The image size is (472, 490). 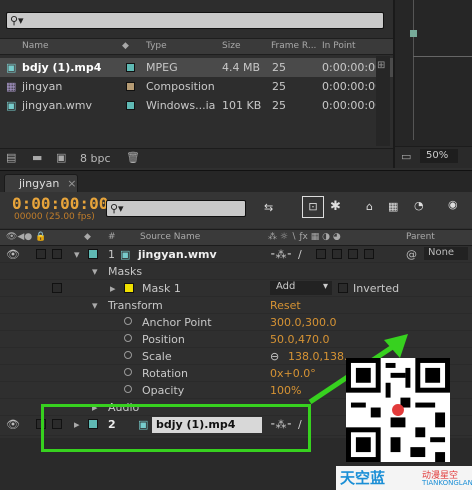 What do you see at coordinates (343, 288) in the screenshot?
I see `inverted-checkbox` at bounding box center [343, 288].